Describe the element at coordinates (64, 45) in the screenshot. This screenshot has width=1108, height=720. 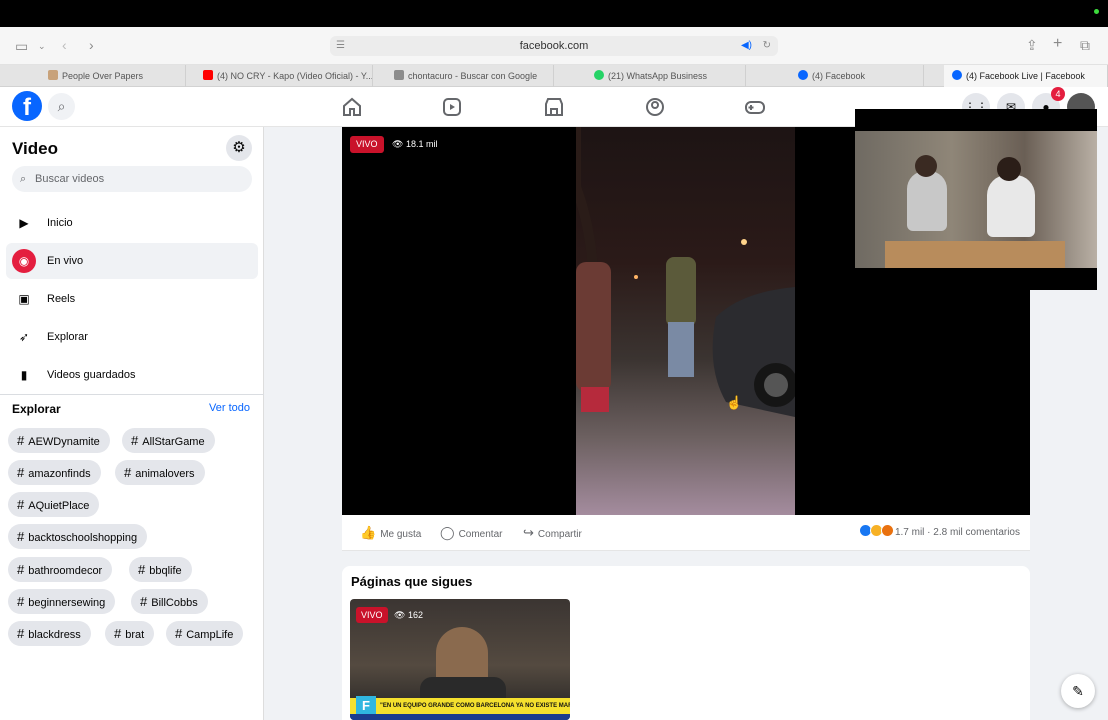
I see `back-icon: ‹` at that location.